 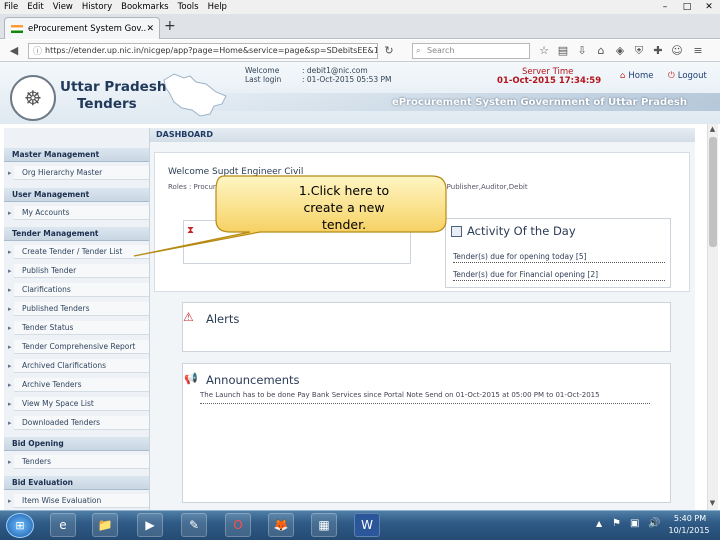 What do you see at coordinates (634, 523) in the screenshot?
I see `network-icon: ▣` at bounding box center [634, 523].